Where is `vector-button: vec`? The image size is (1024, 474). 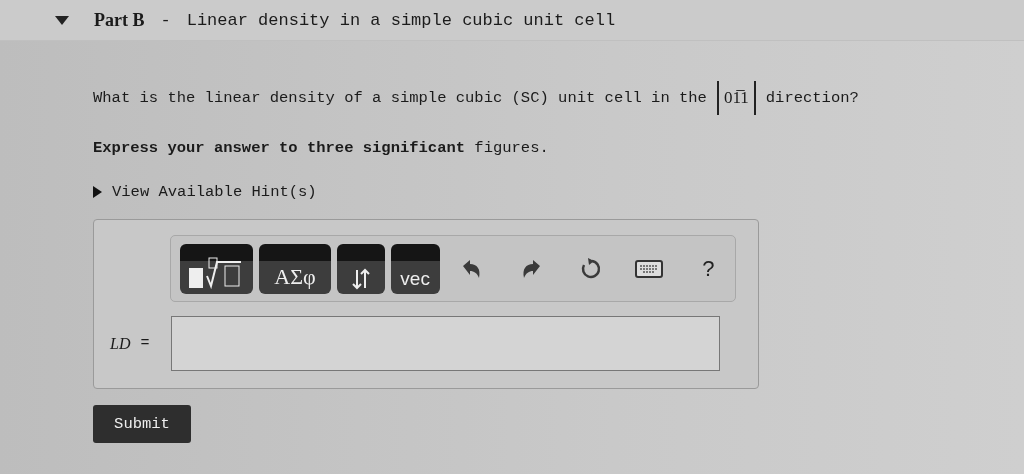
vector-button: vec is located at coordinates (415, 268).